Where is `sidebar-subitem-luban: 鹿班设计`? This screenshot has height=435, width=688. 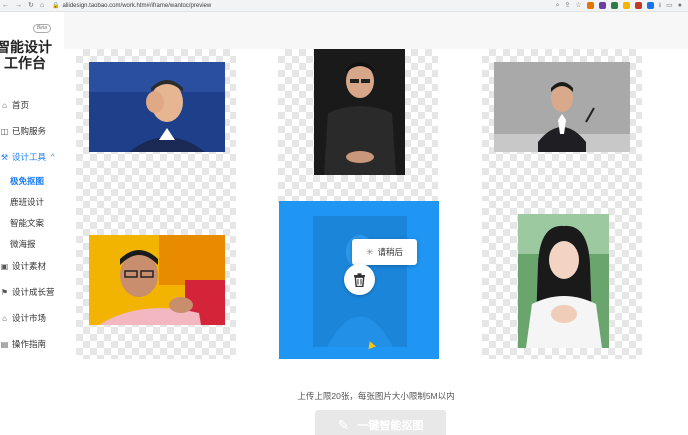
sidebar-subitem-luban: 鹿班设计 is located at coordinates (27, 203).